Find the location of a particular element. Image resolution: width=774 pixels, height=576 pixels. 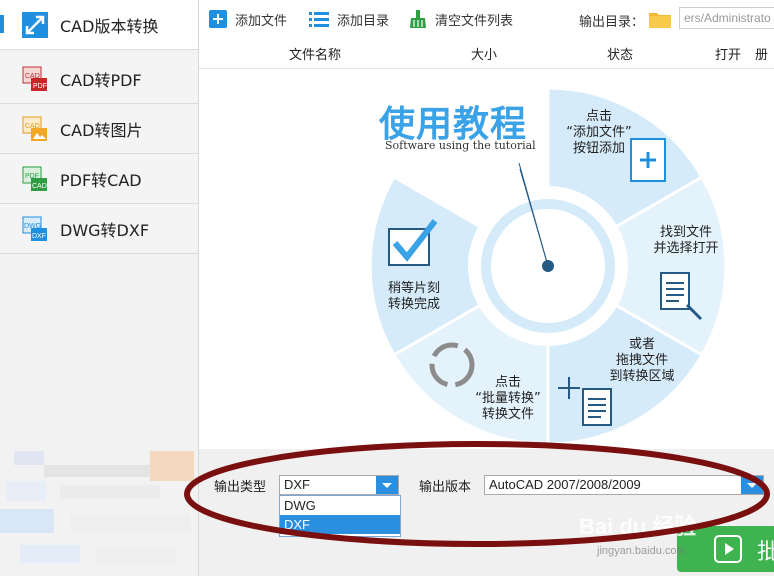

col-size: 大小 is located at coordinates (484, 55).